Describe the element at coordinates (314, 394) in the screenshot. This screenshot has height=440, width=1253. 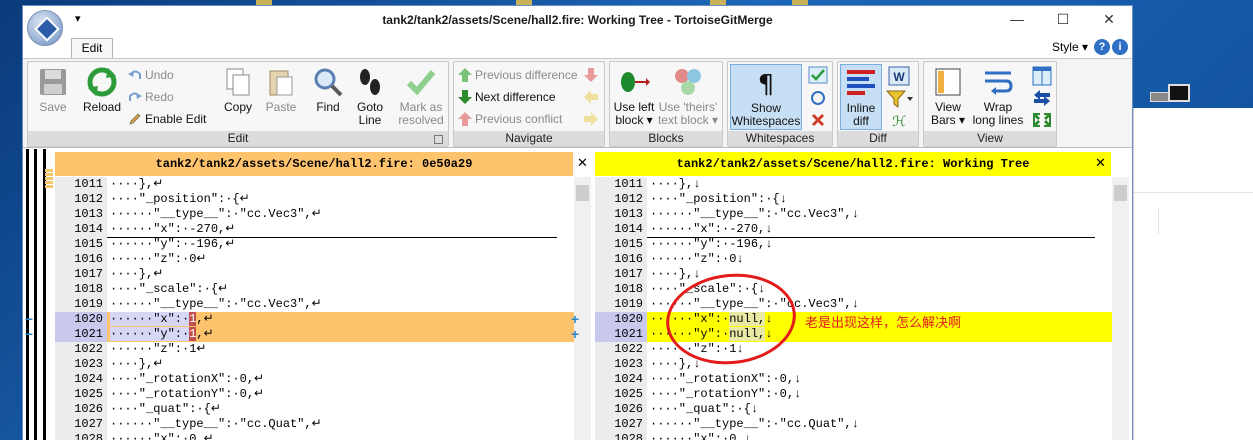
I see `code-line: 1025 ····"_rotationY":·0,↵` at that location.